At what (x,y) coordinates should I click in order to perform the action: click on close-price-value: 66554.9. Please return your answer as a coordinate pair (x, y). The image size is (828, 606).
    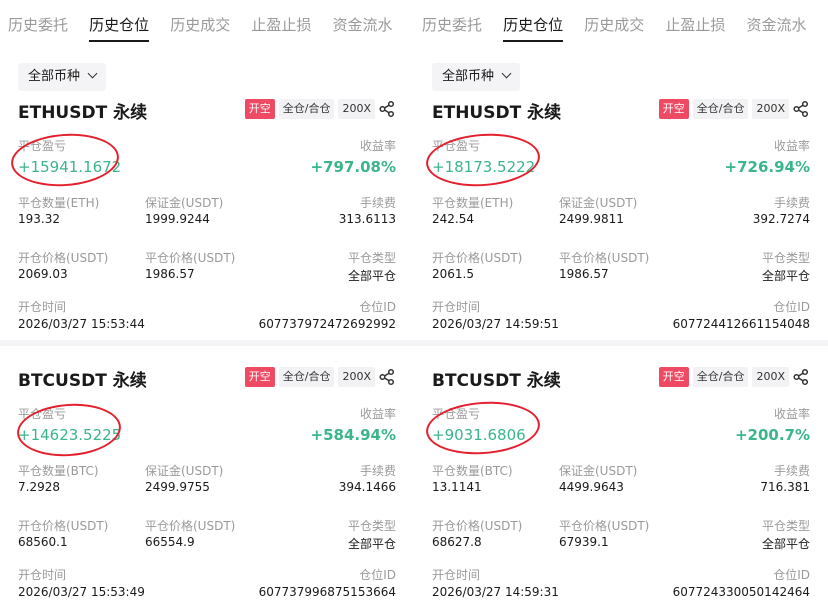
    Looking at the image, I should click on (170, 542).